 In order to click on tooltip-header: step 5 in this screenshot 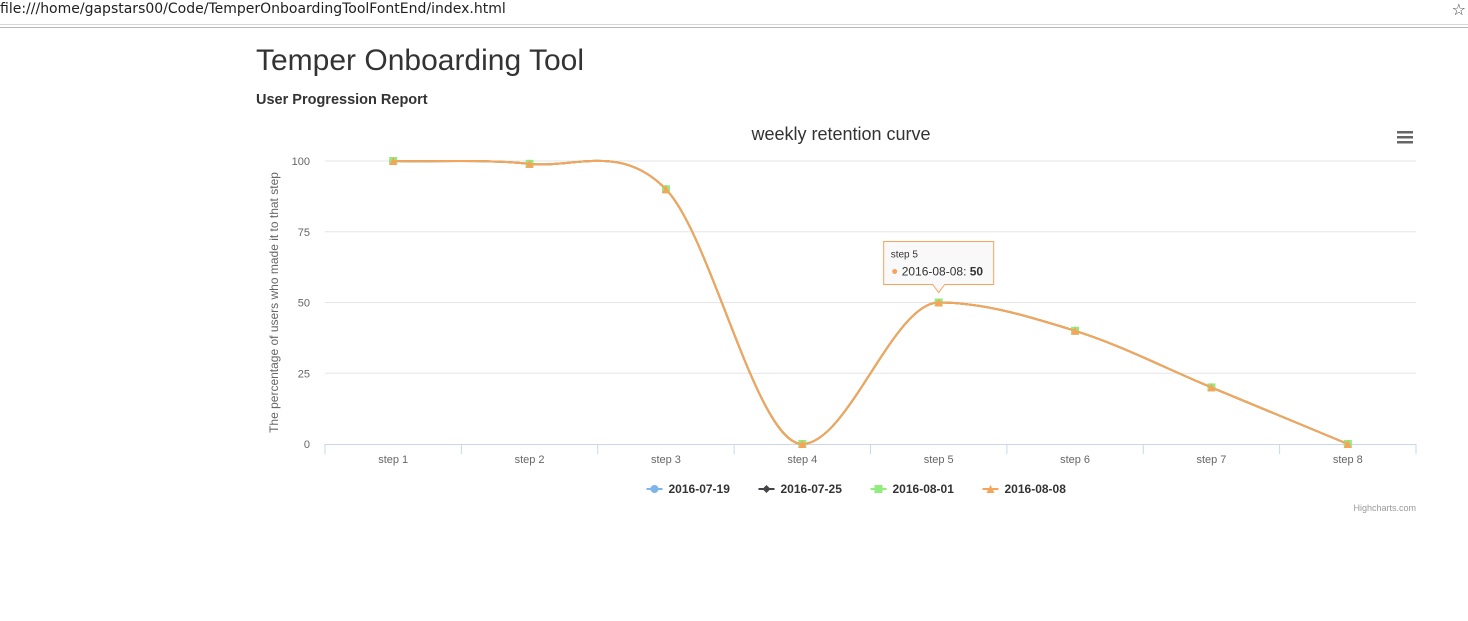, I will do `click(905, 255)`.